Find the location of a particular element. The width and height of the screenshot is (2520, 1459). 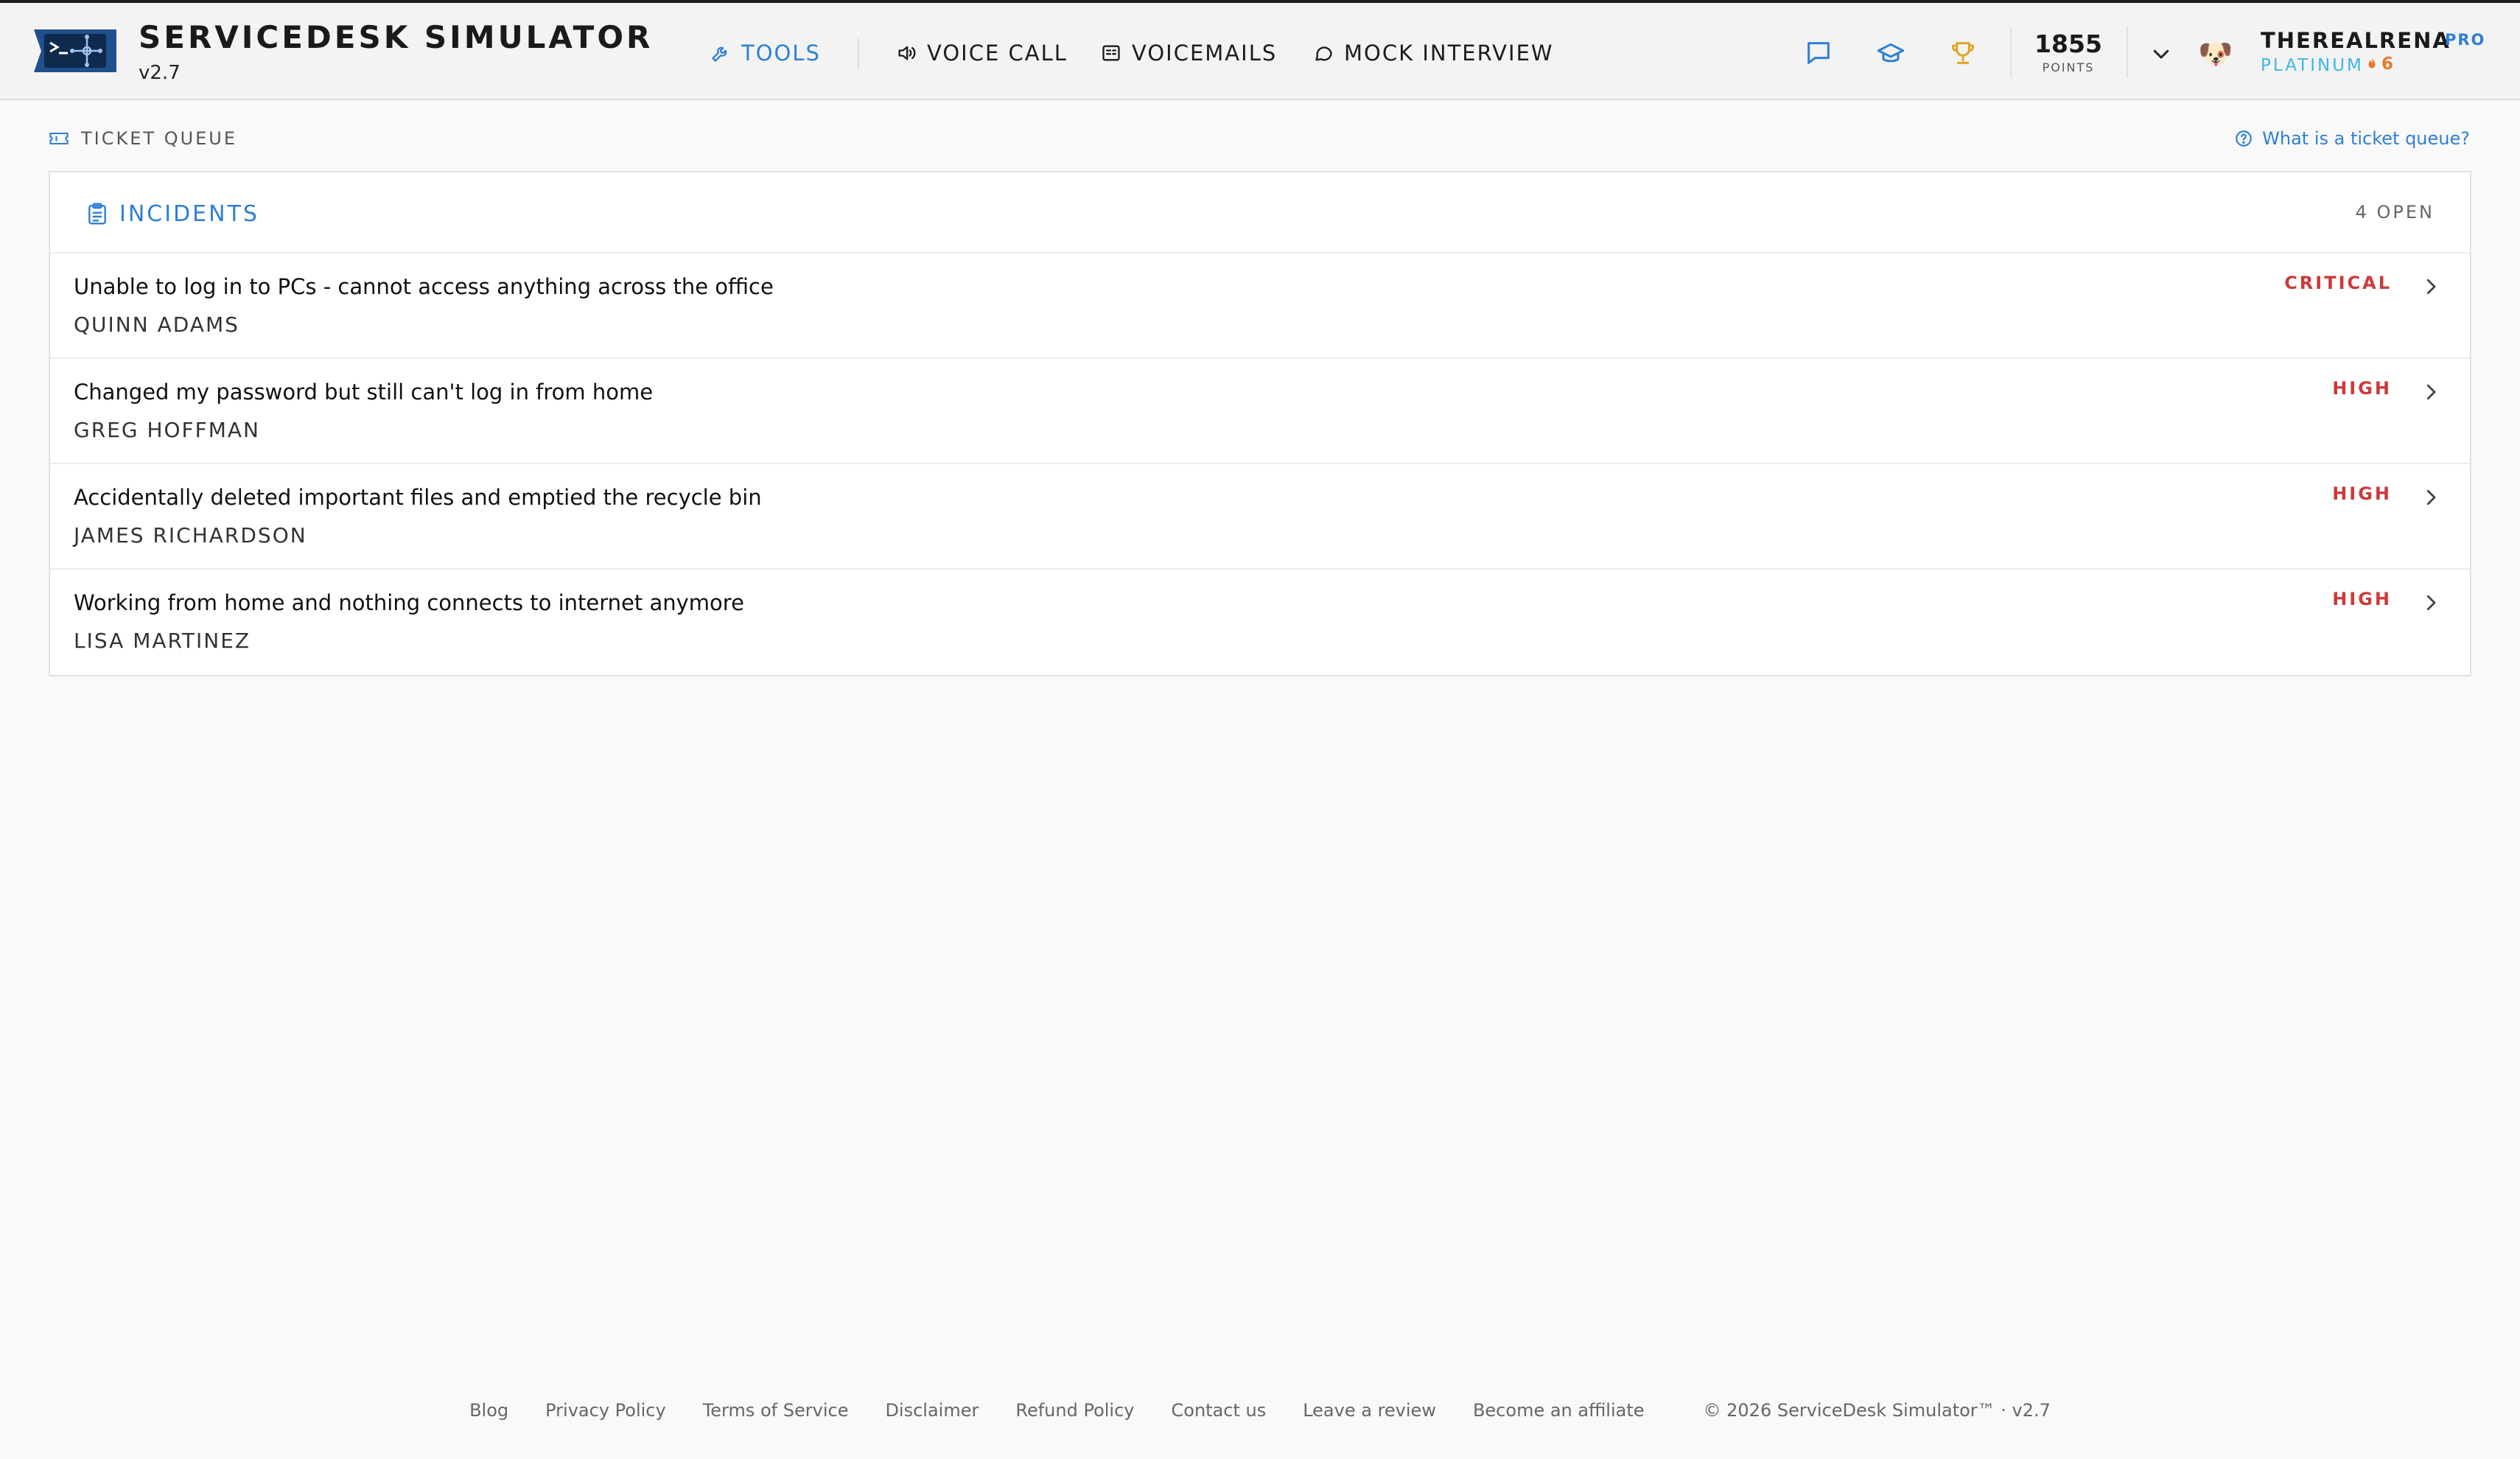

panel-header: INCIDENTS 4 OPEN is located at coordinates (1260, 212).